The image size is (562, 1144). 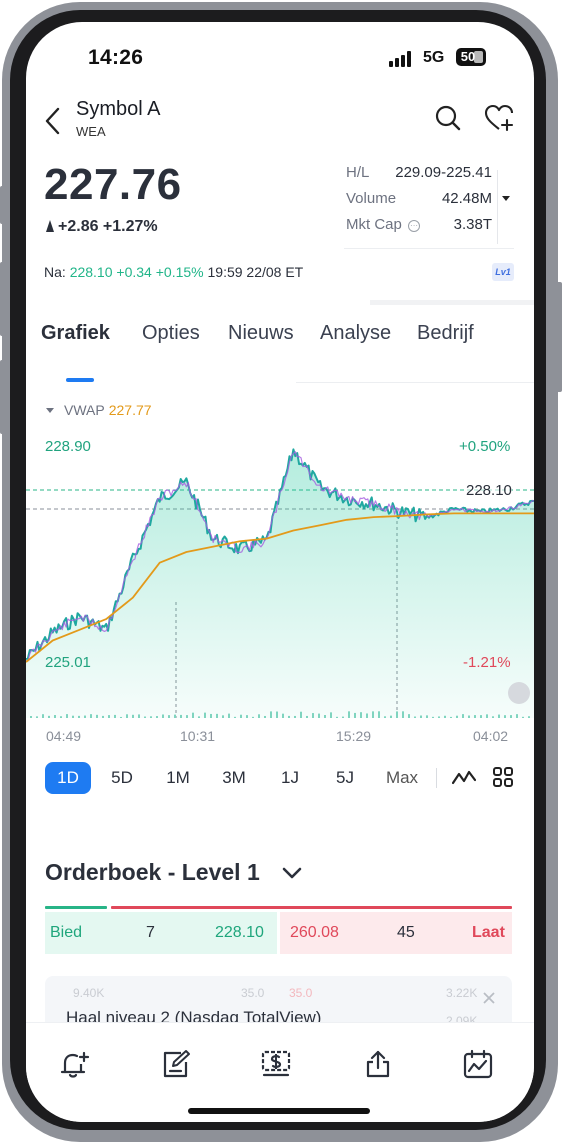 What do you see at coordinates (178, 778) in the screenshot?
I see `period-1m: 1M` at bounding box center [178, 778].